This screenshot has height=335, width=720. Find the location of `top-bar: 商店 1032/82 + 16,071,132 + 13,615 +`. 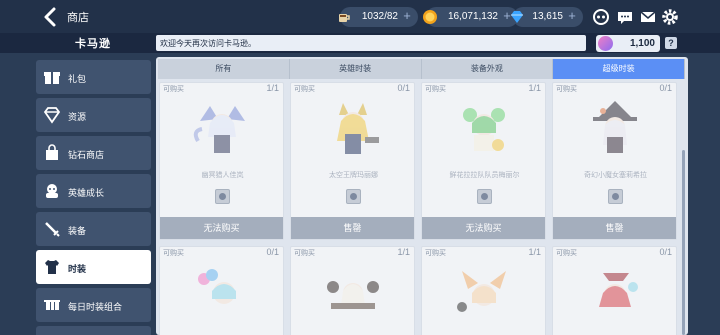

top-bar: 商店 1032/82 + 16,071,132 + 13,615 + is located at coordinates (360, 16).